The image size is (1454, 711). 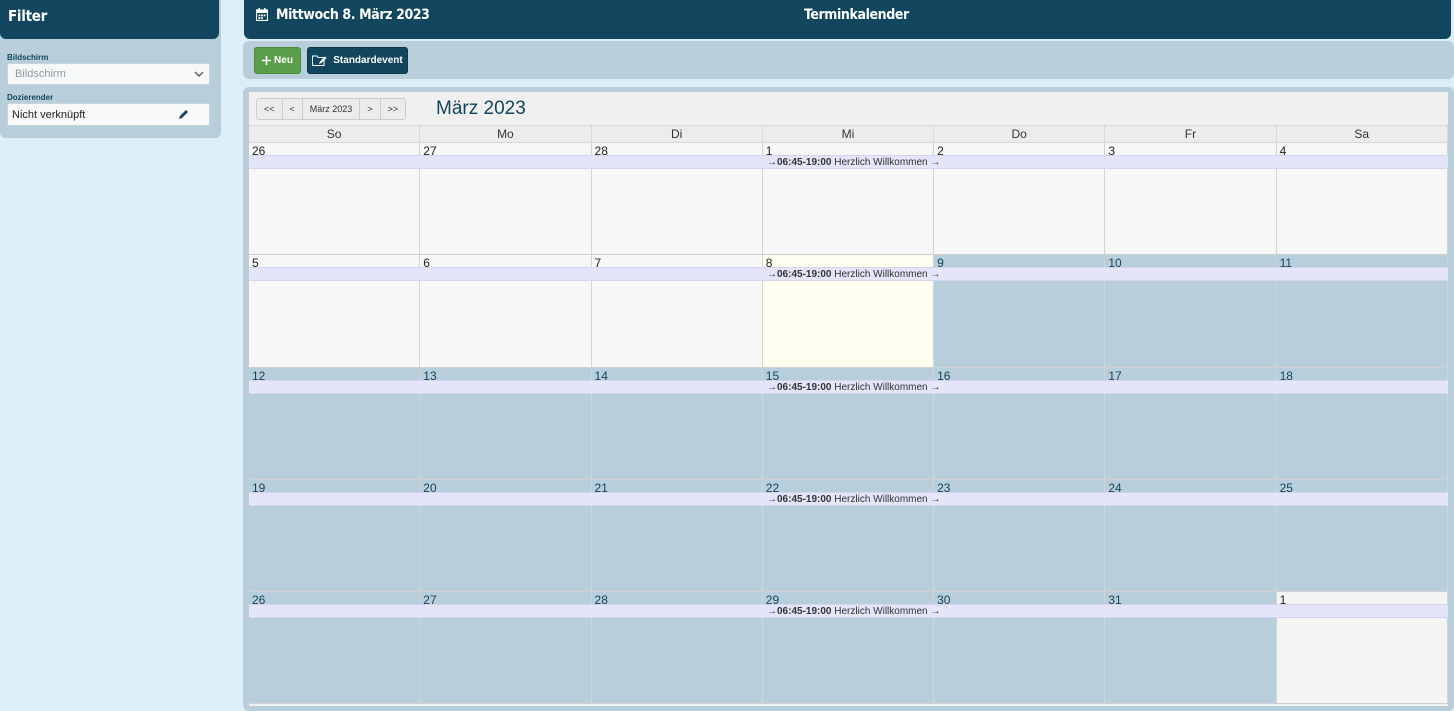 I want to click on lecturer-value: Nicht verknüpft, so click(x=49, y=115).